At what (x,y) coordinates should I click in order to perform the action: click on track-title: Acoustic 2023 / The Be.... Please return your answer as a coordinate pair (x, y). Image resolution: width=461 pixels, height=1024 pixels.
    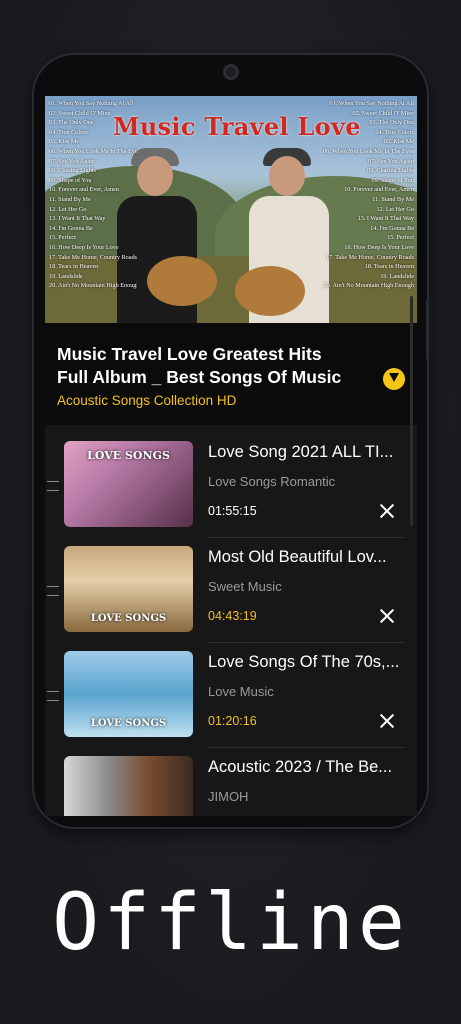
    Looking at the image, I should click on (300, 767).